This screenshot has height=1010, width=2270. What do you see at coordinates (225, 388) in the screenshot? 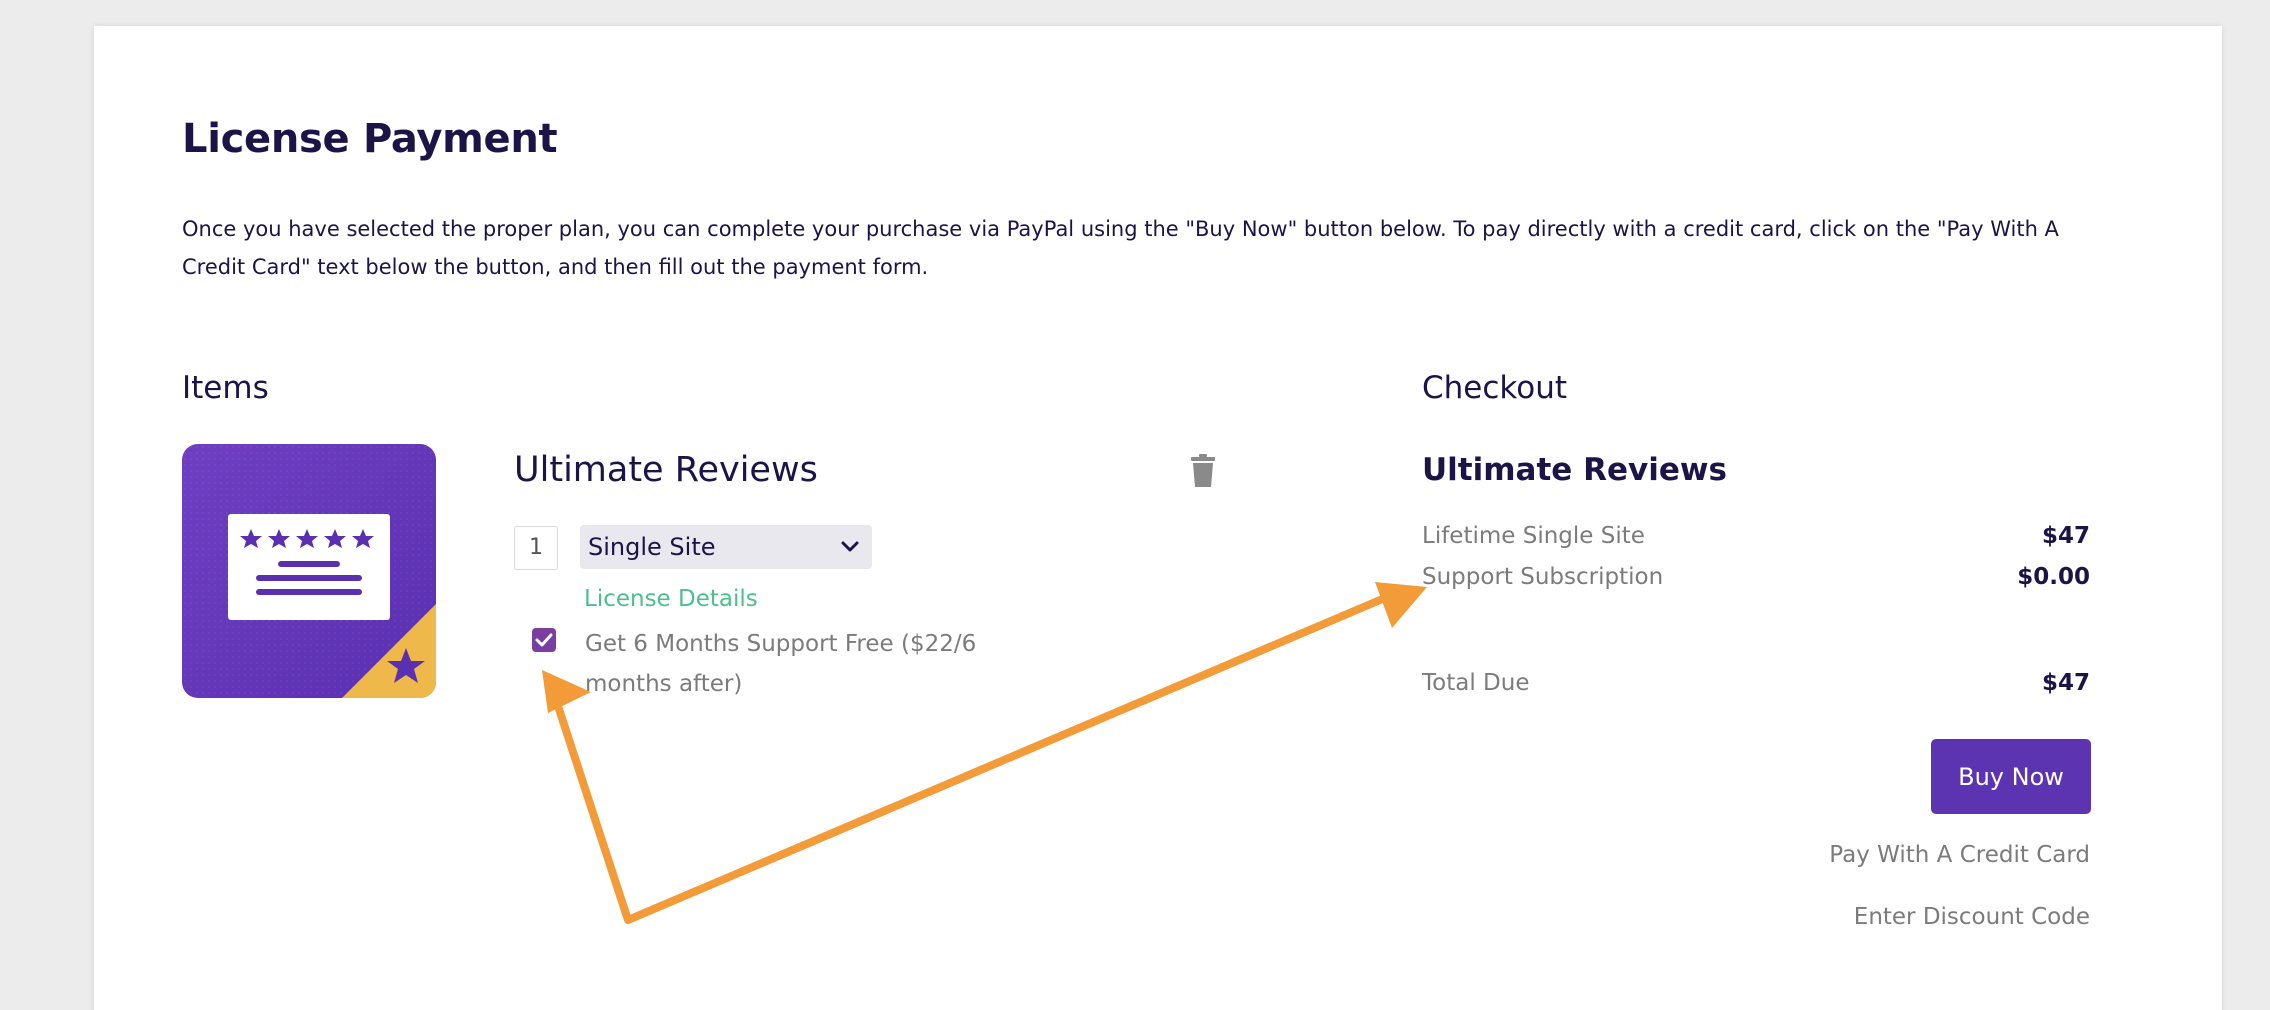
I see `items-heading: Items` at bounding box center [225, 388].